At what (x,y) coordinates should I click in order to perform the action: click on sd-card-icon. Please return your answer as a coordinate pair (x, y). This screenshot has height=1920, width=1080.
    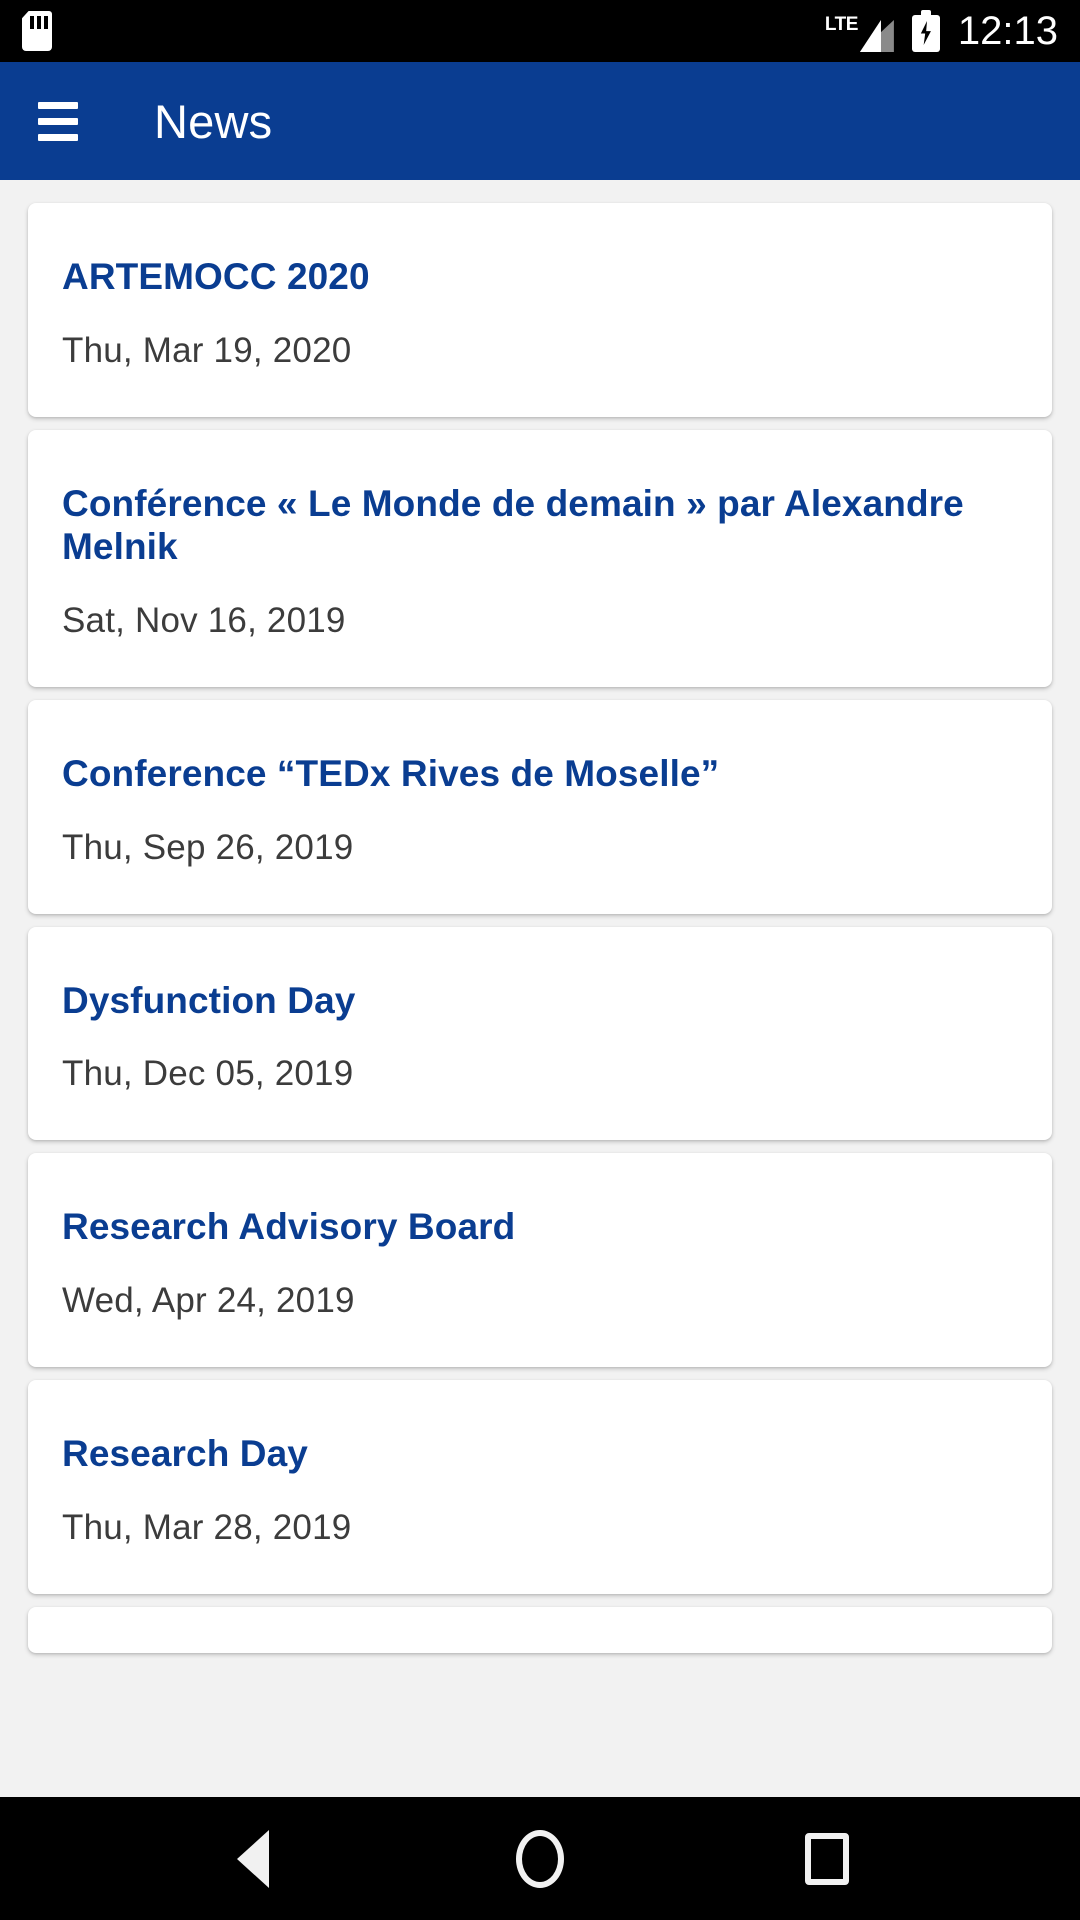
    Looking at the image, I should click on (37, 31).